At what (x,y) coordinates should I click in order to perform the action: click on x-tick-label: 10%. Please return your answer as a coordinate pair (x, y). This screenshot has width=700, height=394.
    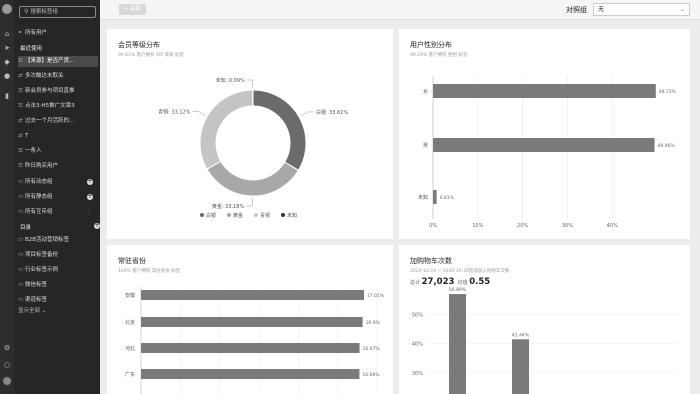
    Looking at the image, I should click on (477, 226).